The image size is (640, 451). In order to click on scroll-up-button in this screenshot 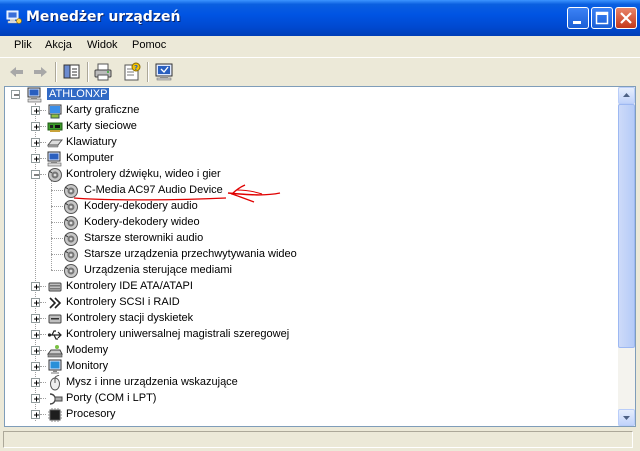, I will do `click(626, 95)`.